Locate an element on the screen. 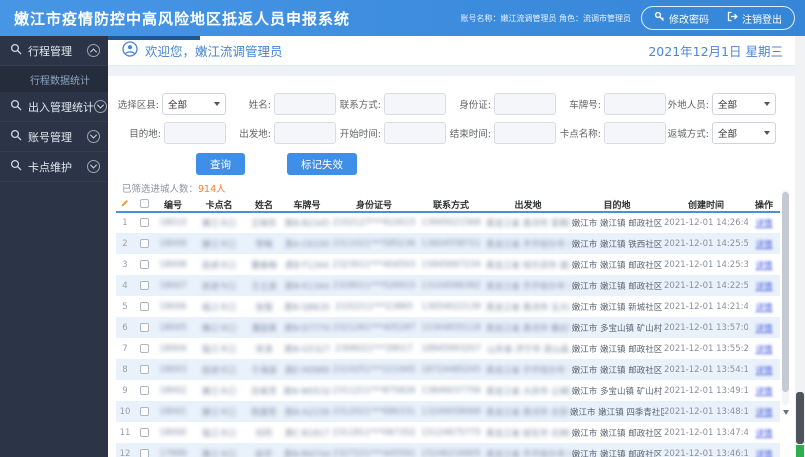  cell-id-card: 2323011***404503 is located at coordinates (374, 264).